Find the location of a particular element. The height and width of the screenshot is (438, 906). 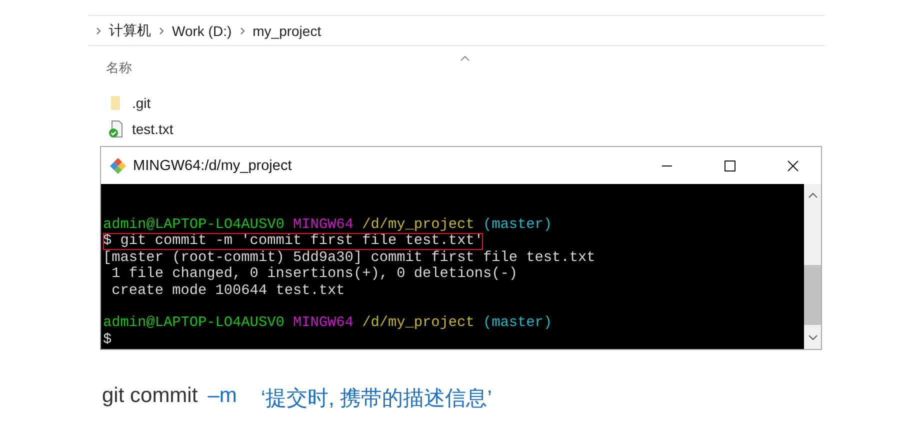

maximize-icon is located at coordinates (730, 166).